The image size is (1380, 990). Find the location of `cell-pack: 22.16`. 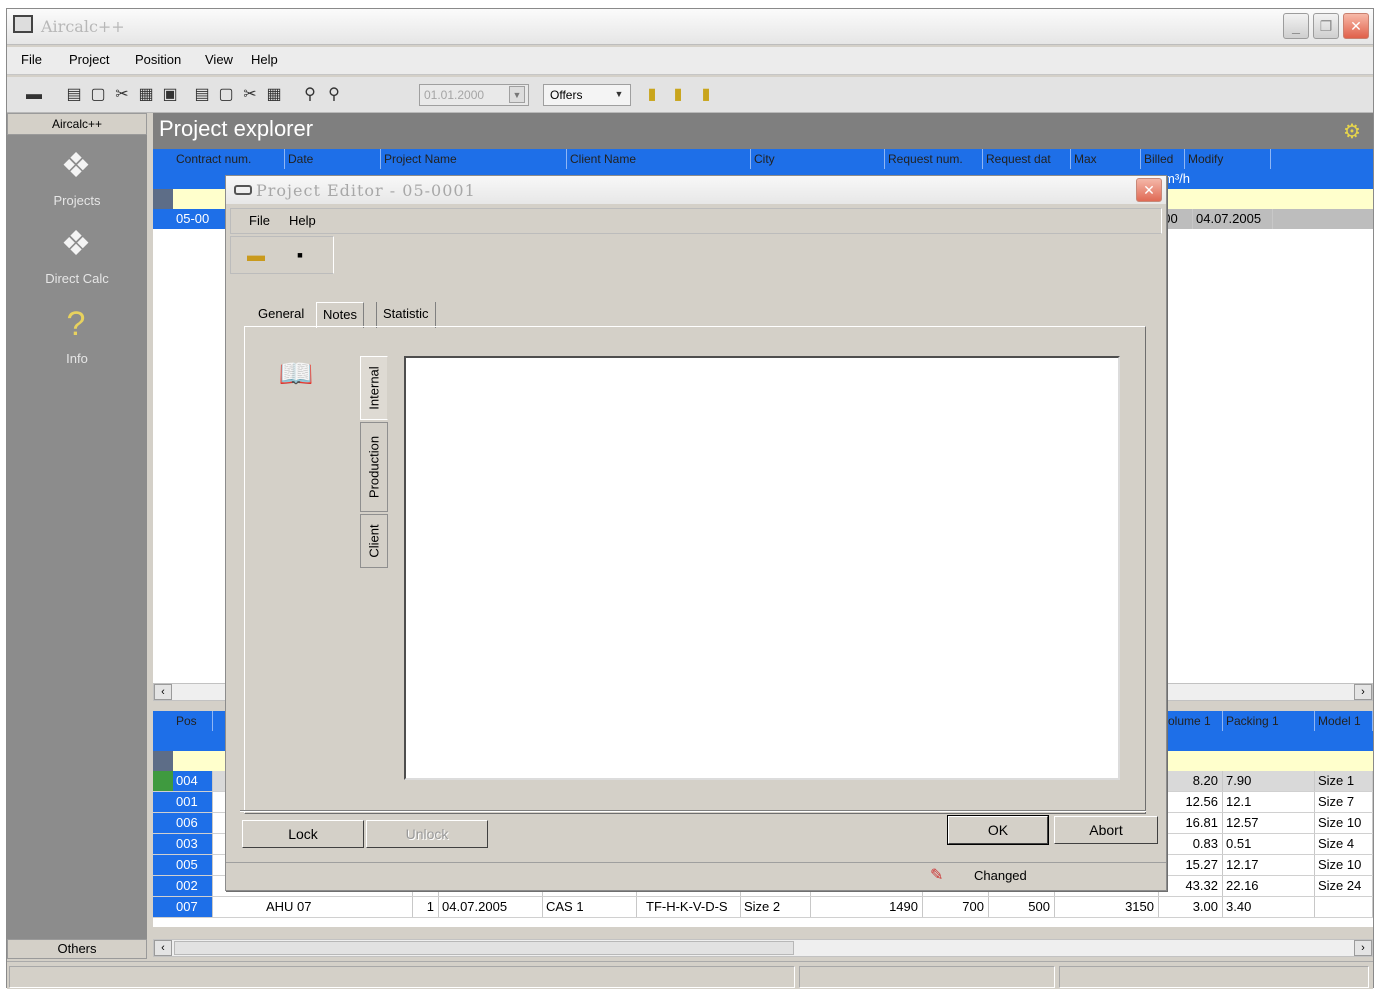

cell-pack: 22.16 is located at coordinates (1269, 886).